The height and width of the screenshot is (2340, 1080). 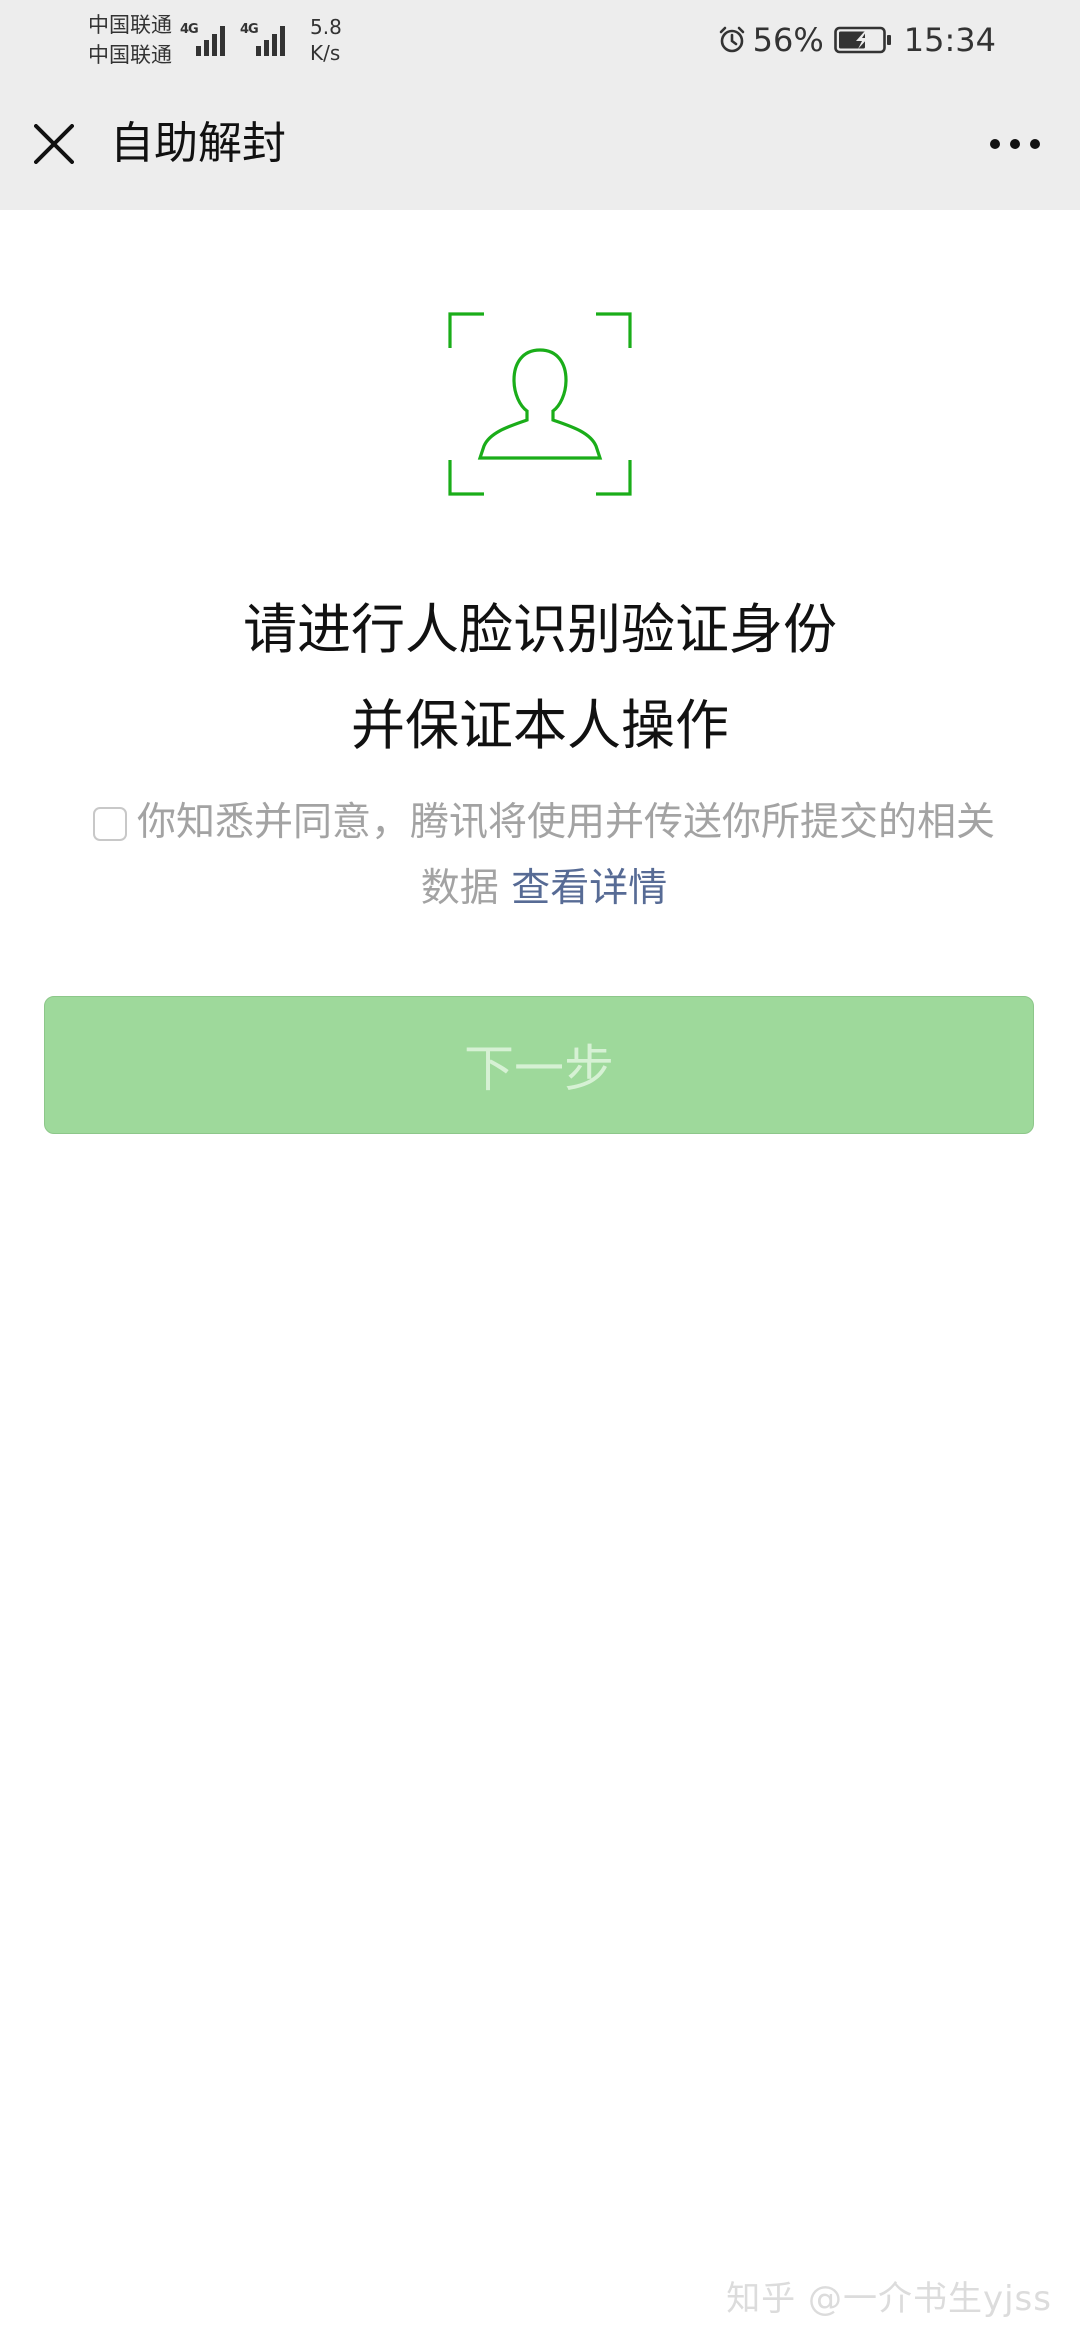 I want to click on alarm-icon, so click(x=731, y=39).